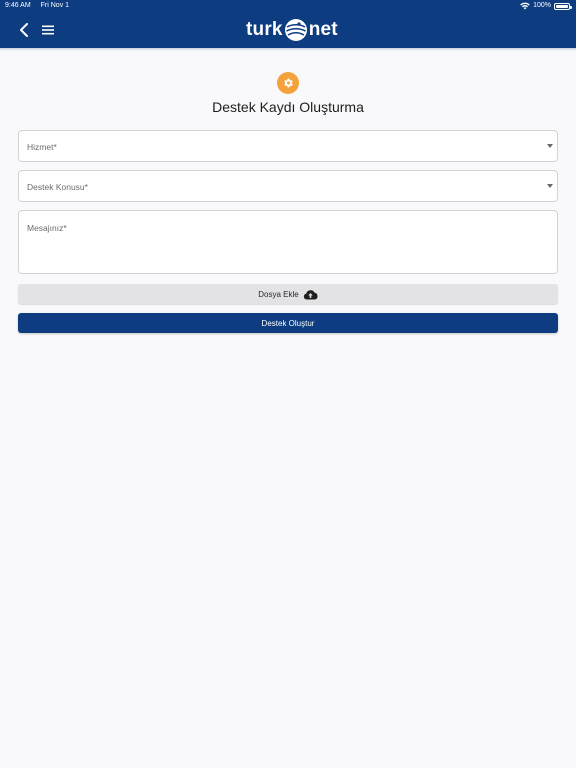 The image size is (576, 768). What do you see at coordinates (278, 294) in the screenshot?
I see `attach-file-label: Dosya Ekle` at bounding box center [278, 294].